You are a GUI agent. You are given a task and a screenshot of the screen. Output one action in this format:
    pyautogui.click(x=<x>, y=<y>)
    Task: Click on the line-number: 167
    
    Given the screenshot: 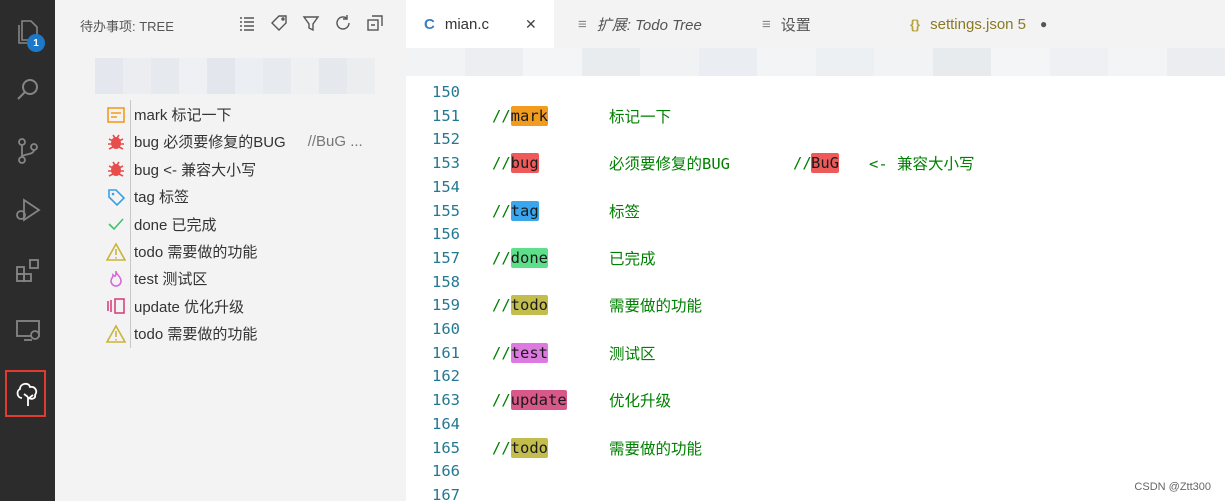 What is the action you would take?
    pyautogui.click(x=446, y=493)
    